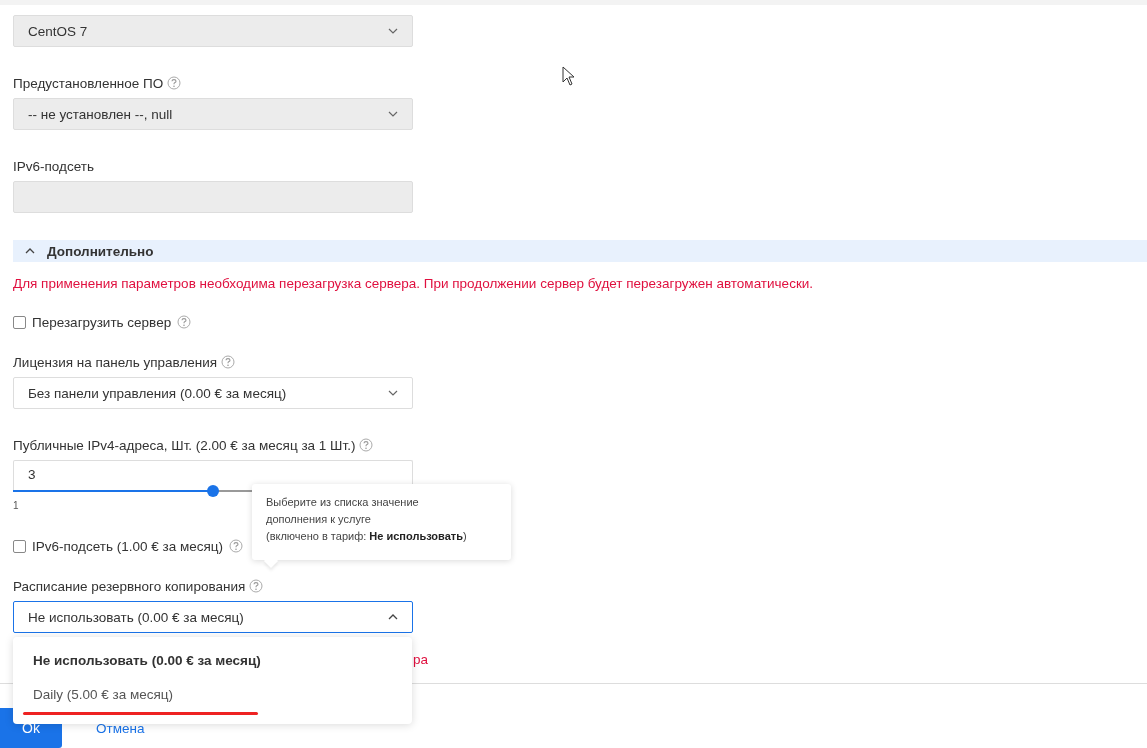 The height and width of the screenshot is (748, 1147). What do you see at coordinates (213, 617) in the screenshot?
I see `select-field: Не использовать (0.00 € за месяц)` at bounding box center [213, 617].